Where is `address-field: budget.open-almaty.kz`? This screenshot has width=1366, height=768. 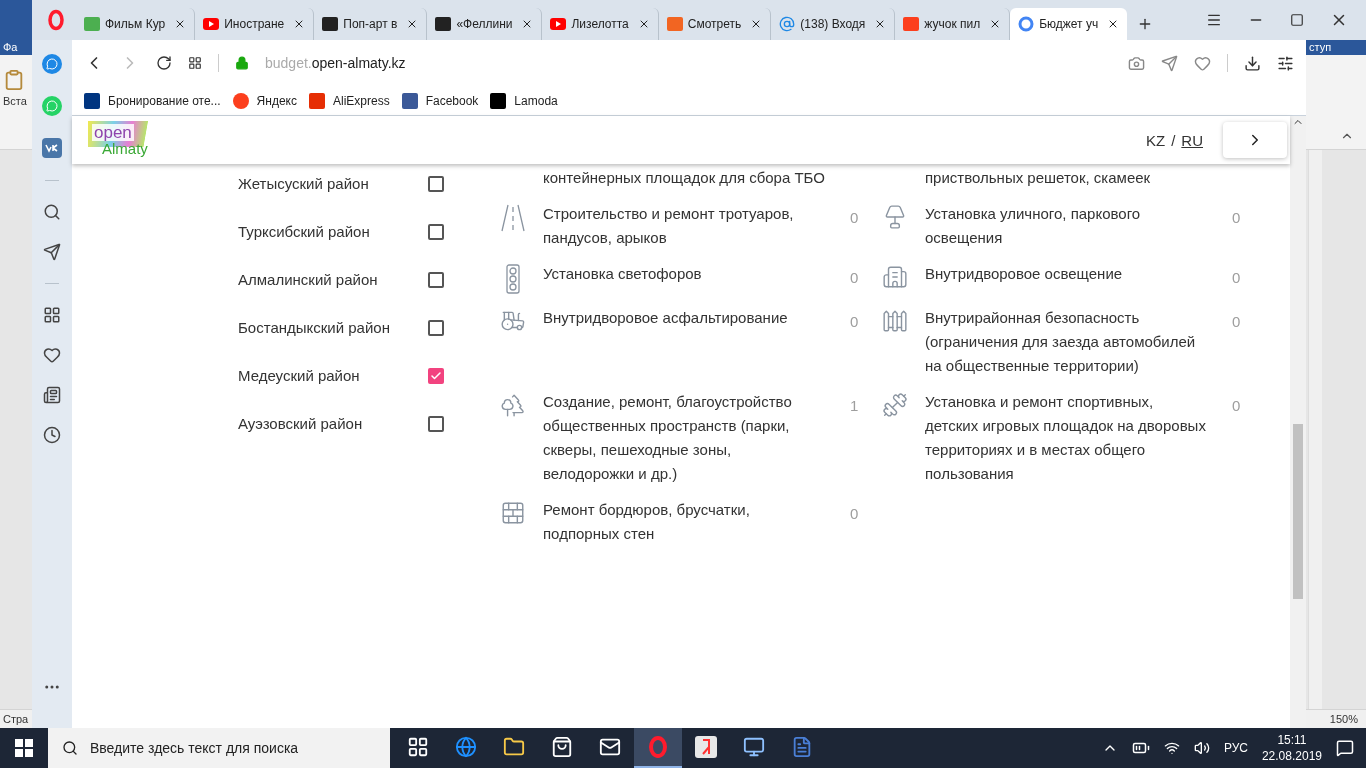
address-field: budget.open-almaty.kz is located at coordinates (688, 63).